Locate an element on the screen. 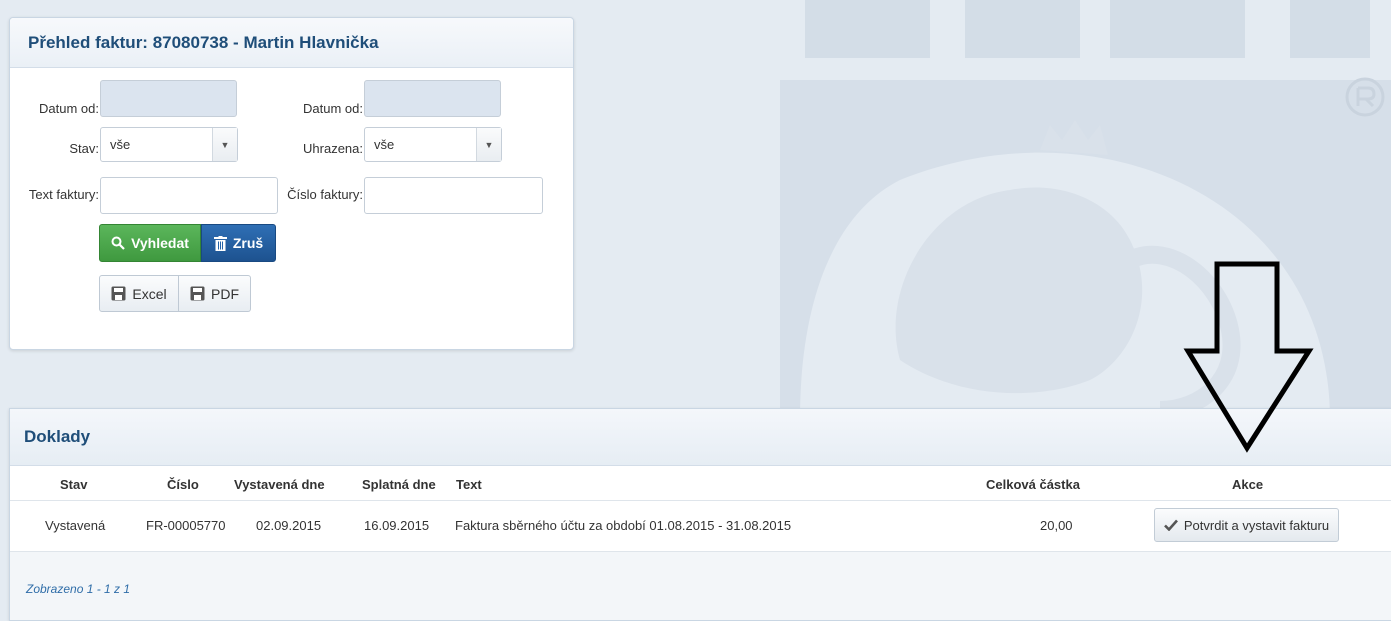 Image resolution: width=1391 pixels, height=621 pixels. paid-label: Uhrazena: is located at coordinates (333, 148).